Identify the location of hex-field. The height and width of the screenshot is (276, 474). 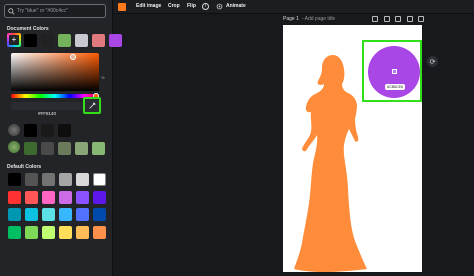
(47, 110).